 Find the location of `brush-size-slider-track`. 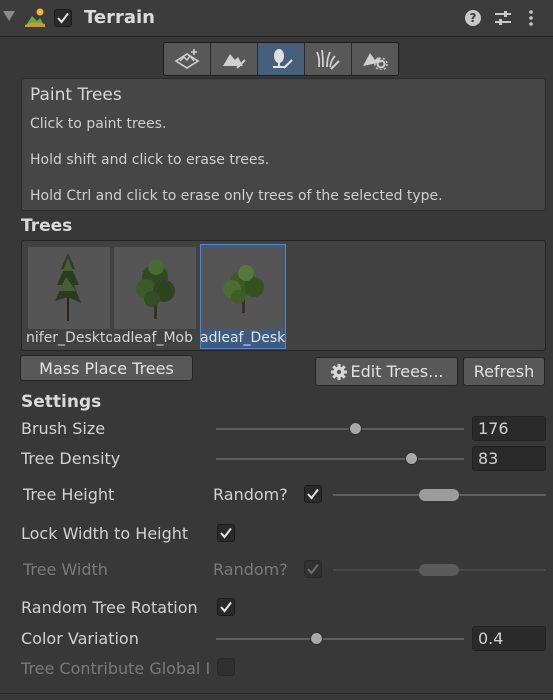

brush-size-slider-track is located at coordinates (340, 429).